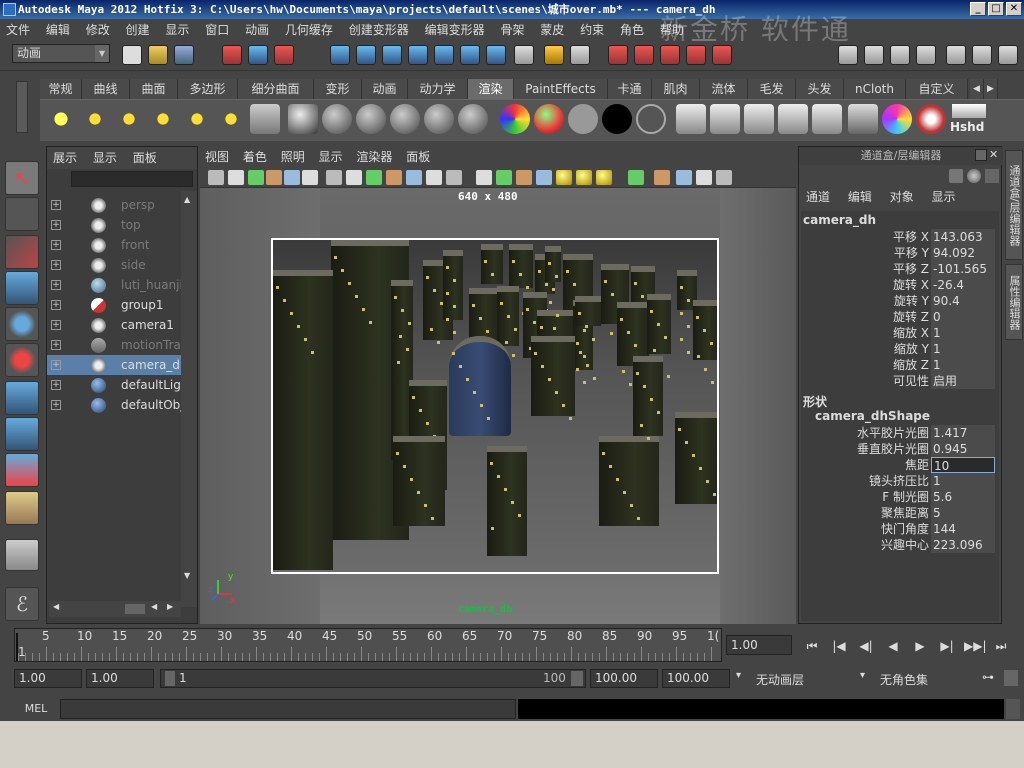  Describe the element at coordinates (696, 678) in the screenshot. I see `end-time-field: 100.00` at that location.